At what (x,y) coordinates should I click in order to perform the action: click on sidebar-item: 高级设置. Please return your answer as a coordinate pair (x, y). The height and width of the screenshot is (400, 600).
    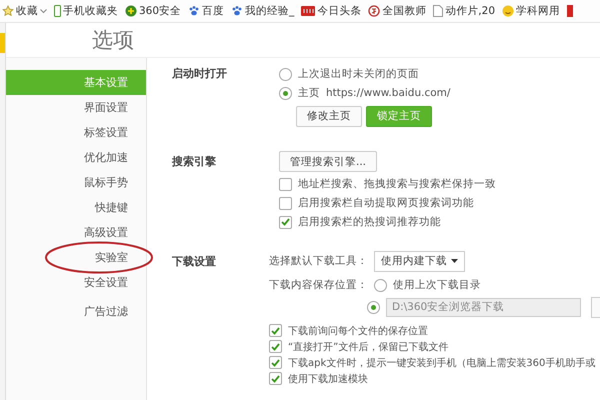
    Looking at the image, I should click on (76, 232).